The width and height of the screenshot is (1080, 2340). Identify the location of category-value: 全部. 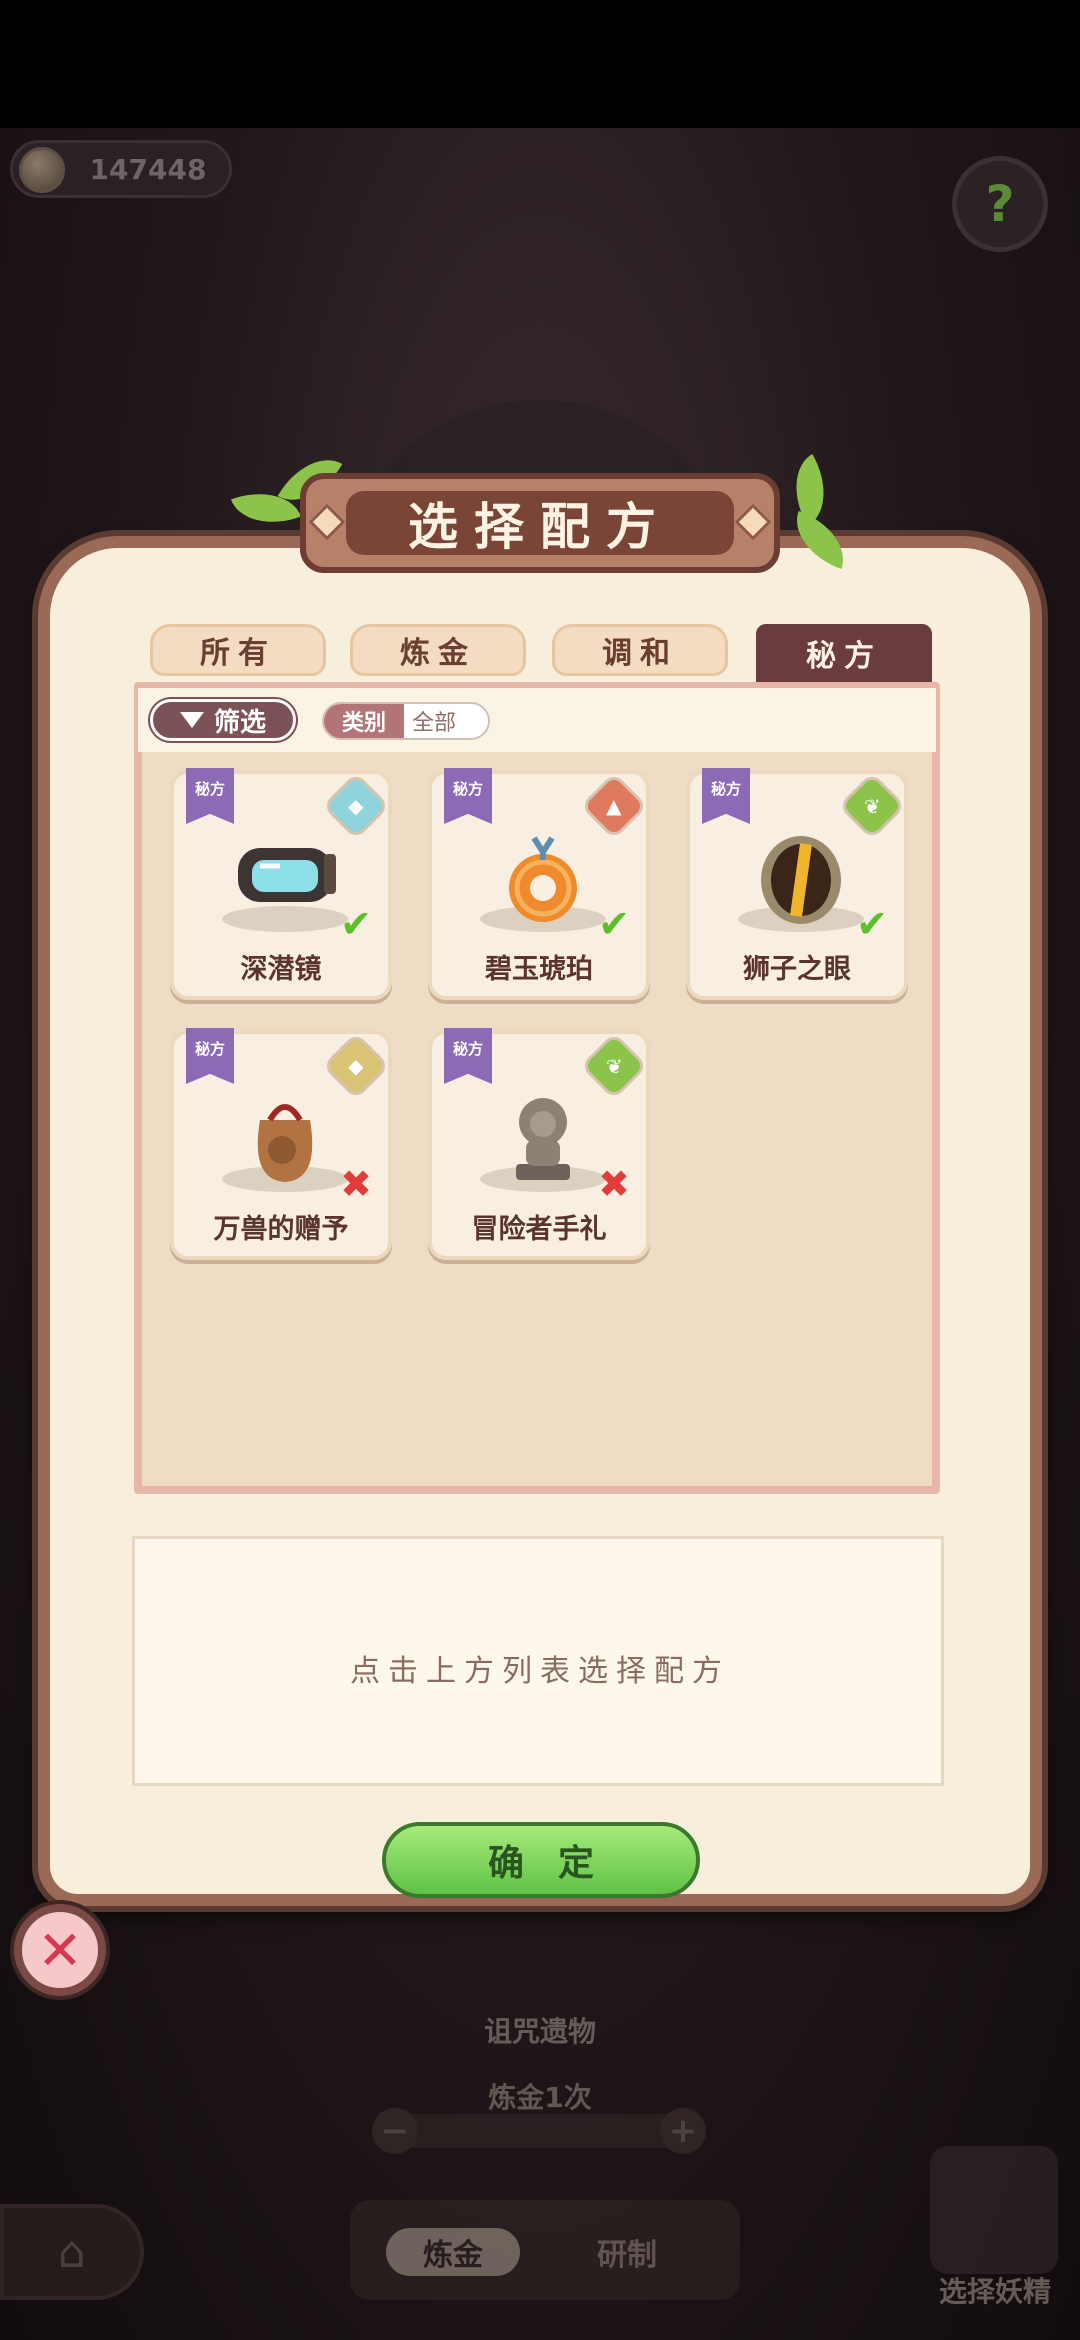
(434, 723).